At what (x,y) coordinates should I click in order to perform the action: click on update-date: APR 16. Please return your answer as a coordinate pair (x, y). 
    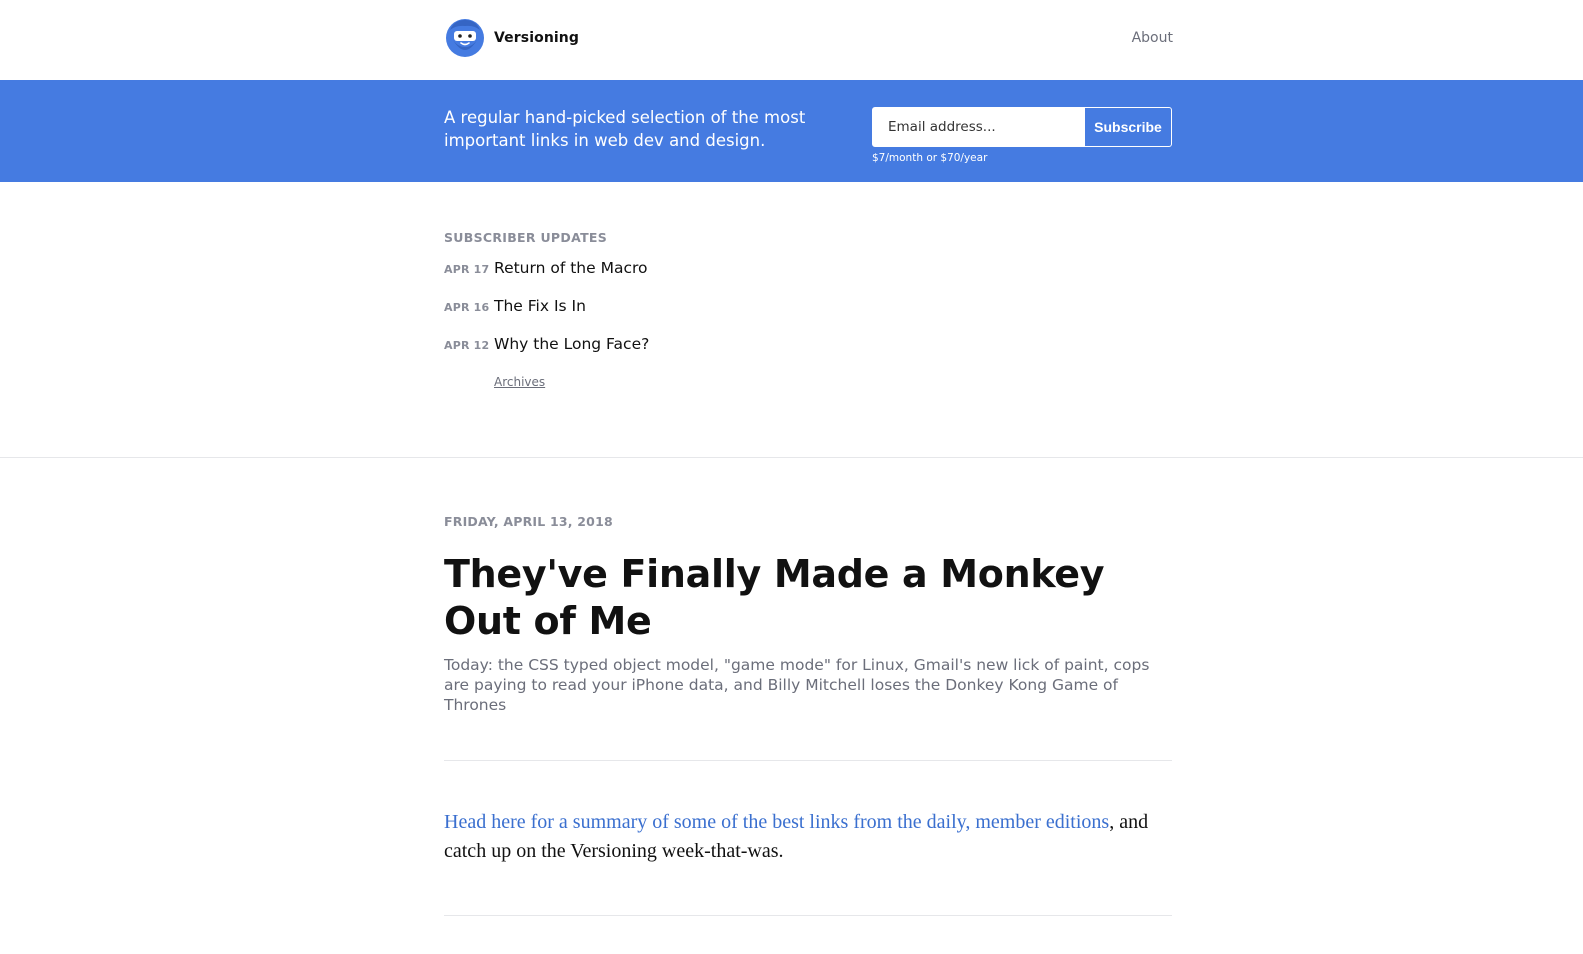
    Looking at the image, I should click on (467, 307).